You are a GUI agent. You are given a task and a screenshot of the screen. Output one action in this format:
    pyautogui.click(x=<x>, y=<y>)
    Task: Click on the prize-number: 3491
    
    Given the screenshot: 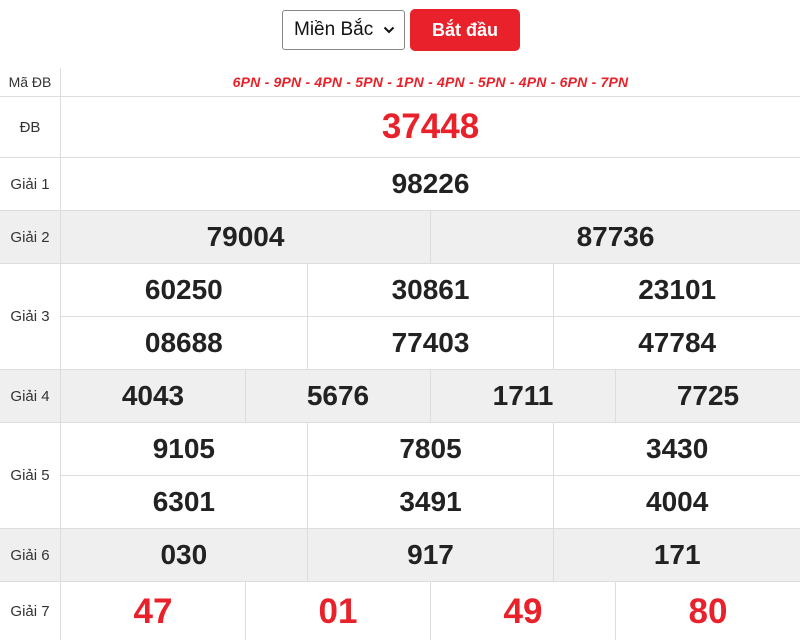 What is the action you would take?
    pyautogui.click(x=430, y=502)
    